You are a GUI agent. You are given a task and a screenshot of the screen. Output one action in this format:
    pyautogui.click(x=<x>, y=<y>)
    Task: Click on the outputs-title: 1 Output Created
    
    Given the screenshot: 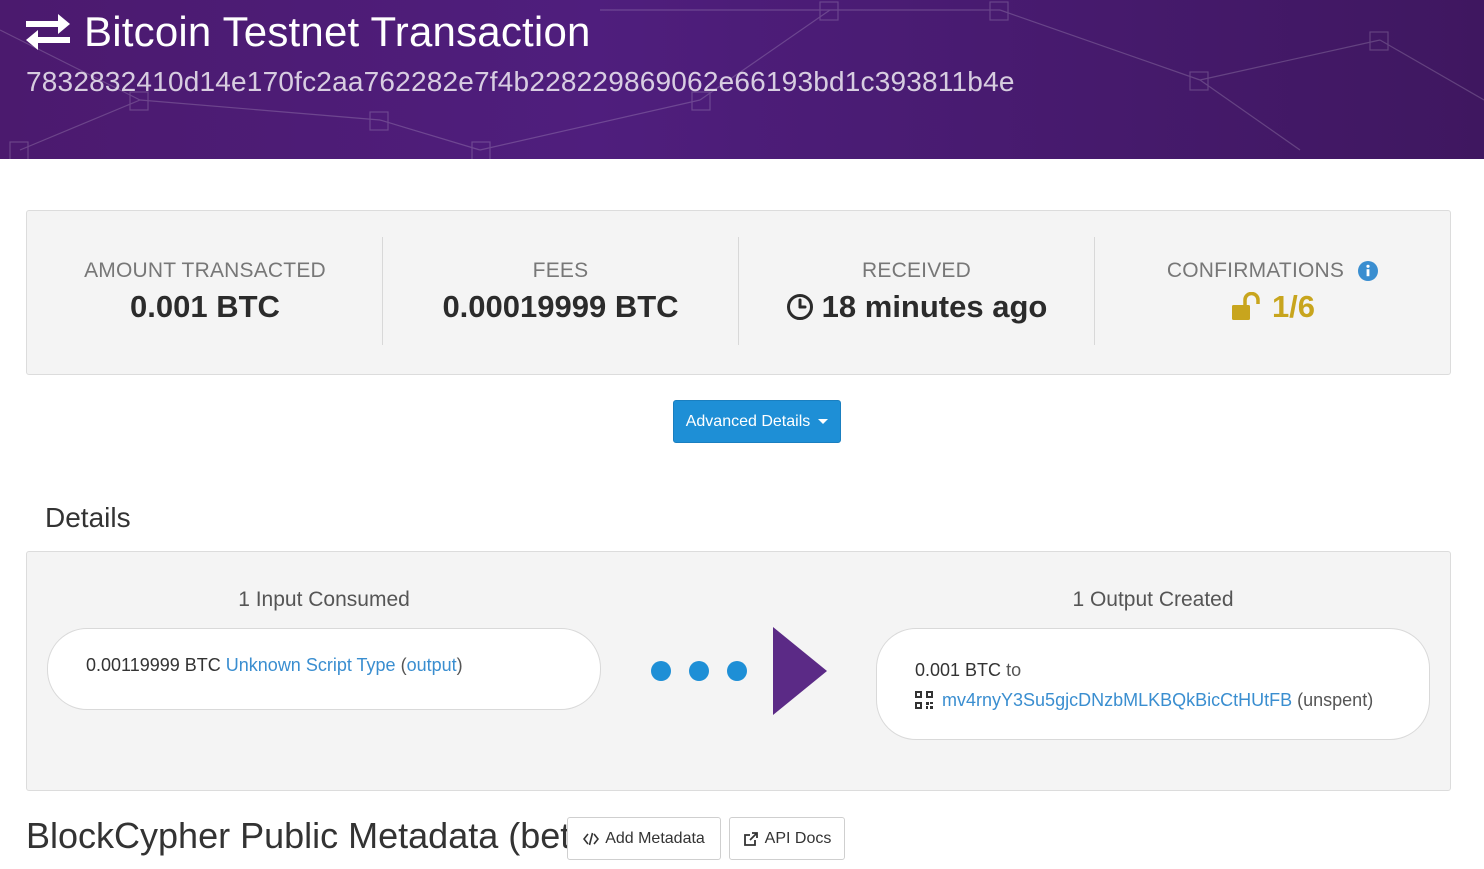 What is the action you would take?
    pyautogui.click(x=1153, y=599)
    